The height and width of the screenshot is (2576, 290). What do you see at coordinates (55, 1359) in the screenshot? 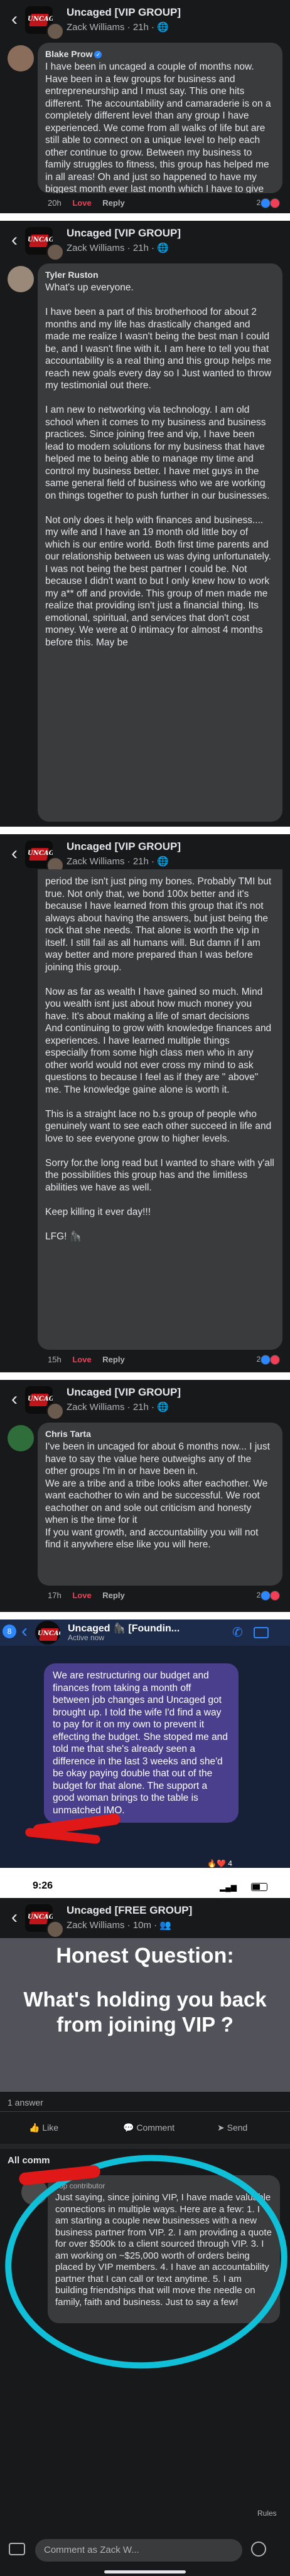
I see `comment-time: 15h` at bounding box center [55, 1359].